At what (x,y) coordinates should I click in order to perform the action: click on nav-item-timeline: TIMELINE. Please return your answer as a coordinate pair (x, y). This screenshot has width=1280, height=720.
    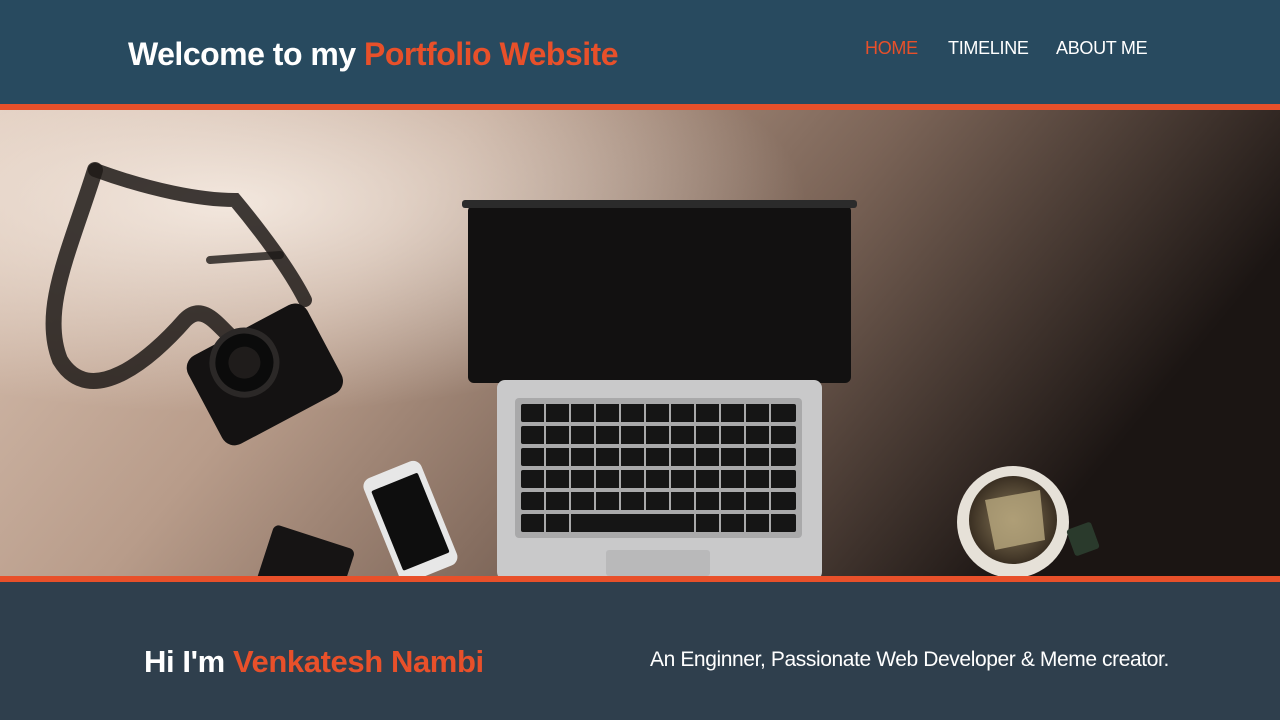
    Looking at the image, I should click on (988, 48).